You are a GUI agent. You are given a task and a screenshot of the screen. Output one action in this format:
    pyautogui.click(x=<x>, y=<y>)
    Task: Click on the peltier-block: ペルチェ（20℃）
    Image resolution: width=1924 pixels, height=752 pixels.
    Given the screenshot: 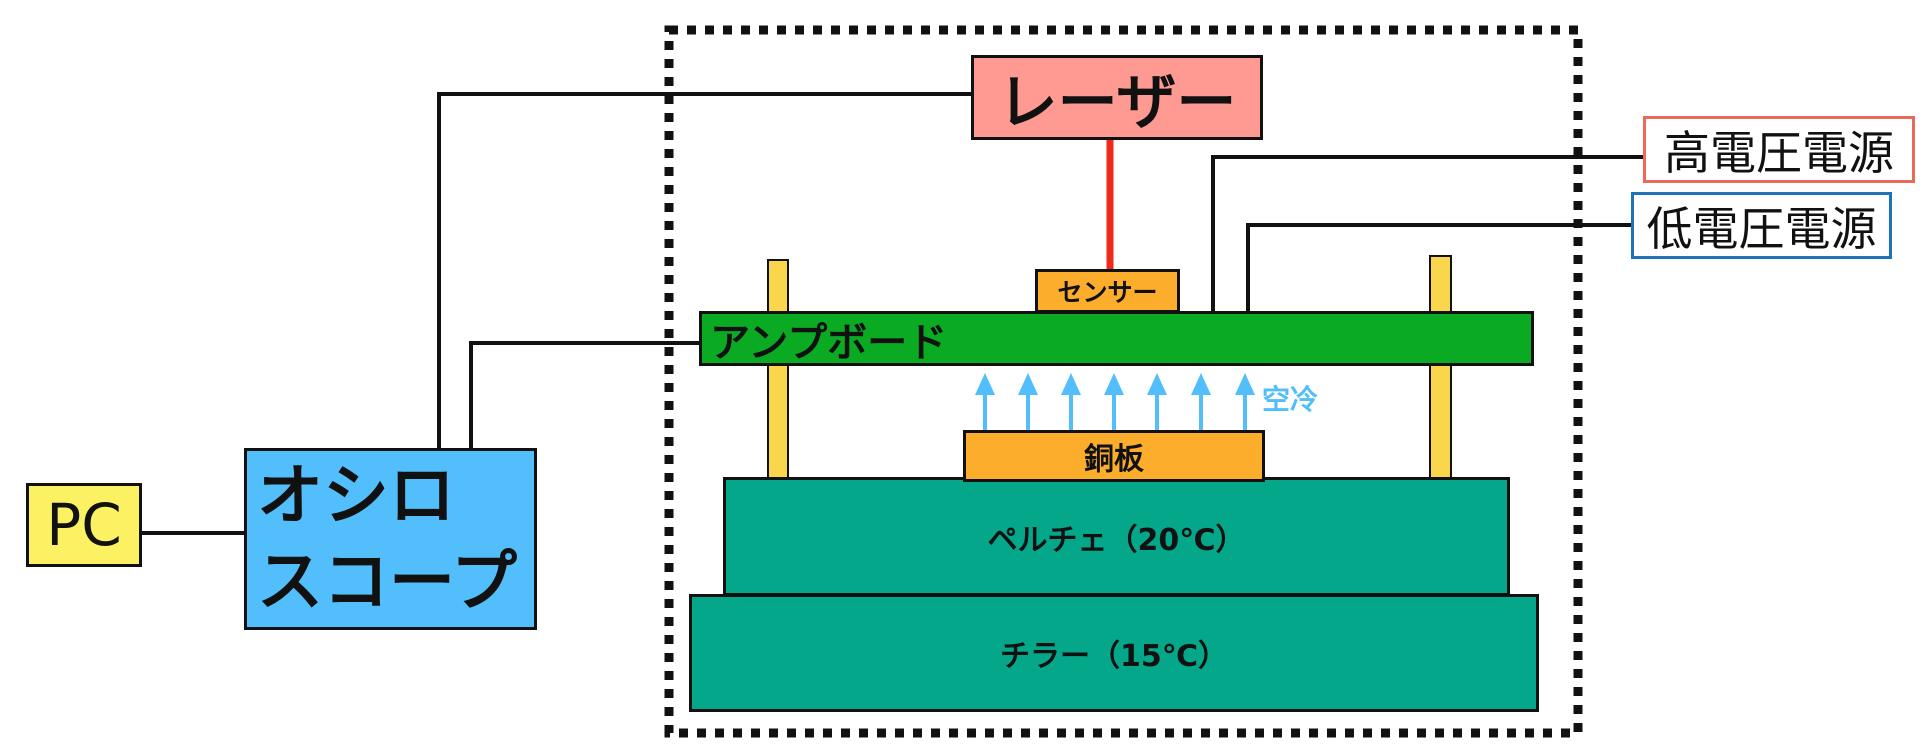 What is the action you would take?
    pyautogui.click(x=1116, y=536)
    